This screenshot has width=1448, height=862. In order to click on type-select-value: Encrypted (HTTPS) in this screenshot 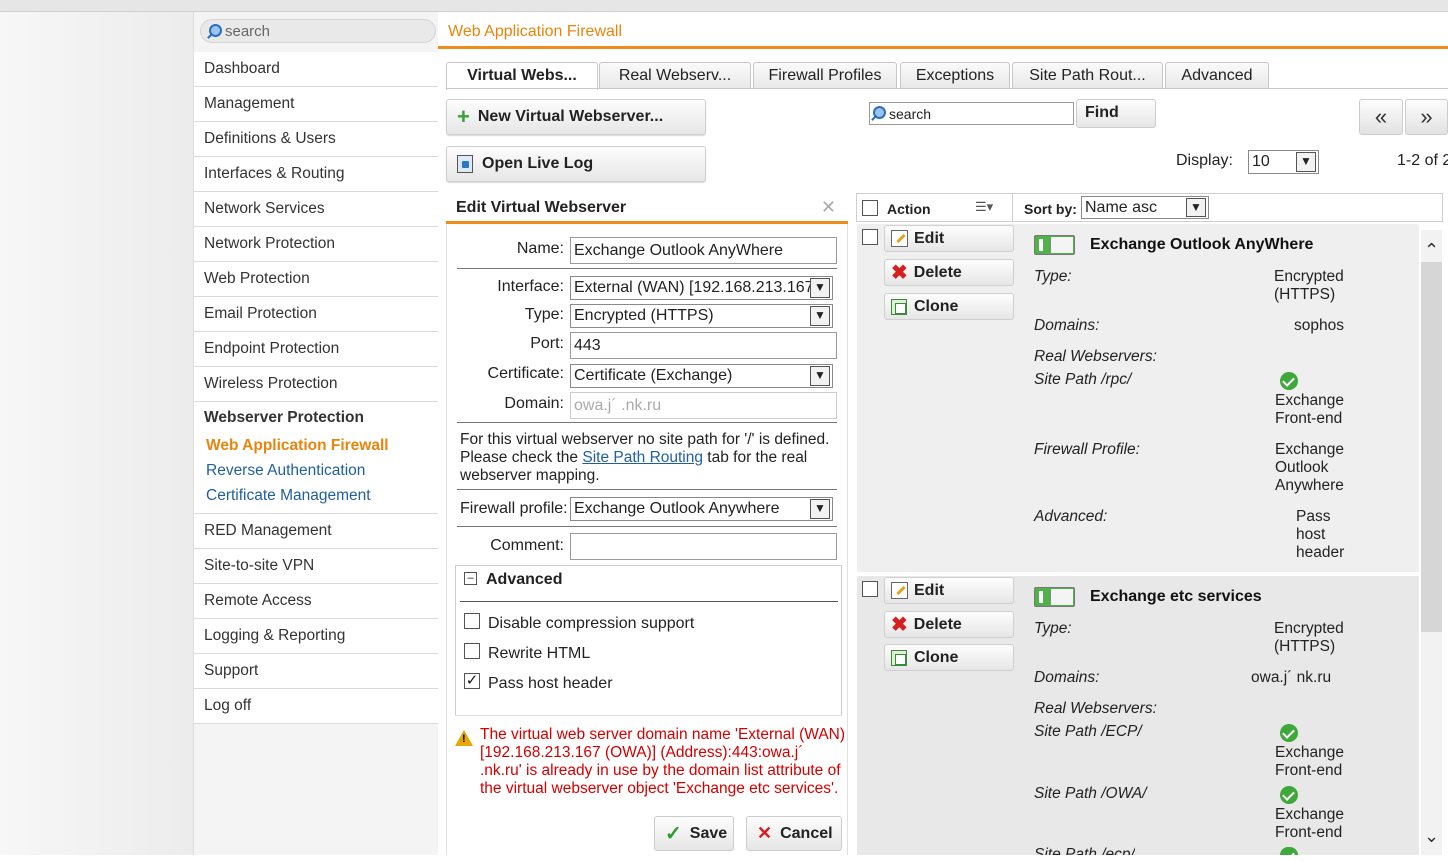, I will do `click(644, 315)`.